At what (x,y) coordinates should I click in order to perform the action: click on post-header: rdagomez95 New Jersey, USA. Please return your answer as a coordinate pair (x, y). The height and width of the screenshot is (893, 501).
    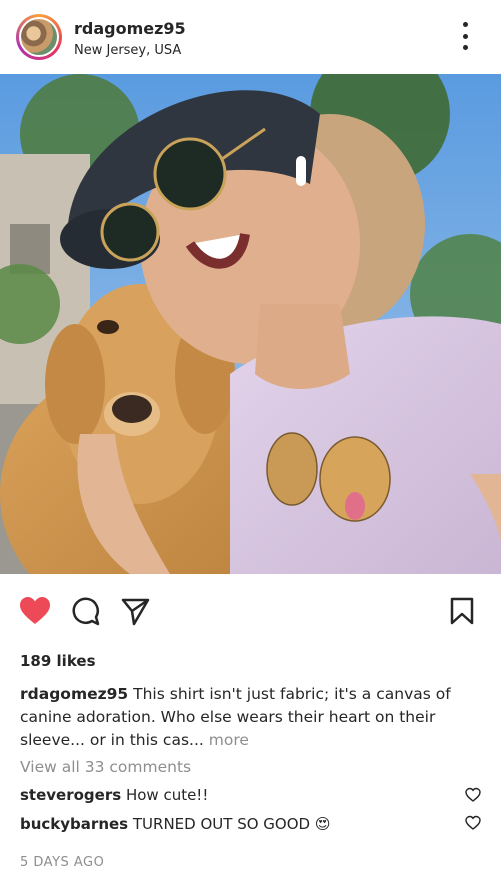
    Looking at the image, I should click on (250, 37).